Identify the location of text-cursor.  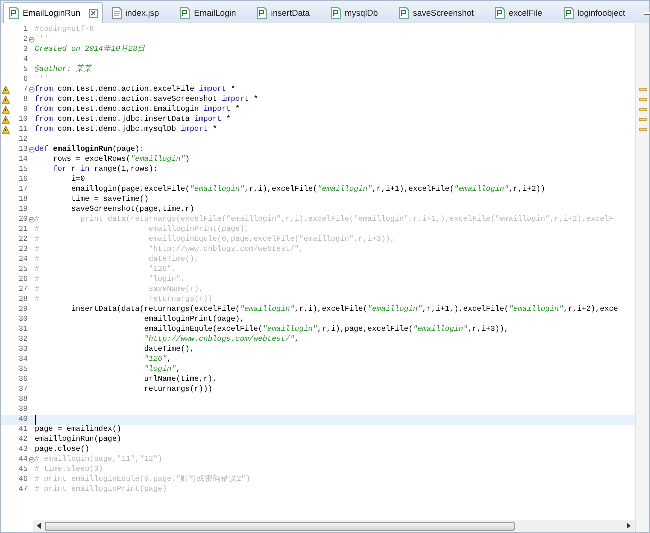
(35, 420).